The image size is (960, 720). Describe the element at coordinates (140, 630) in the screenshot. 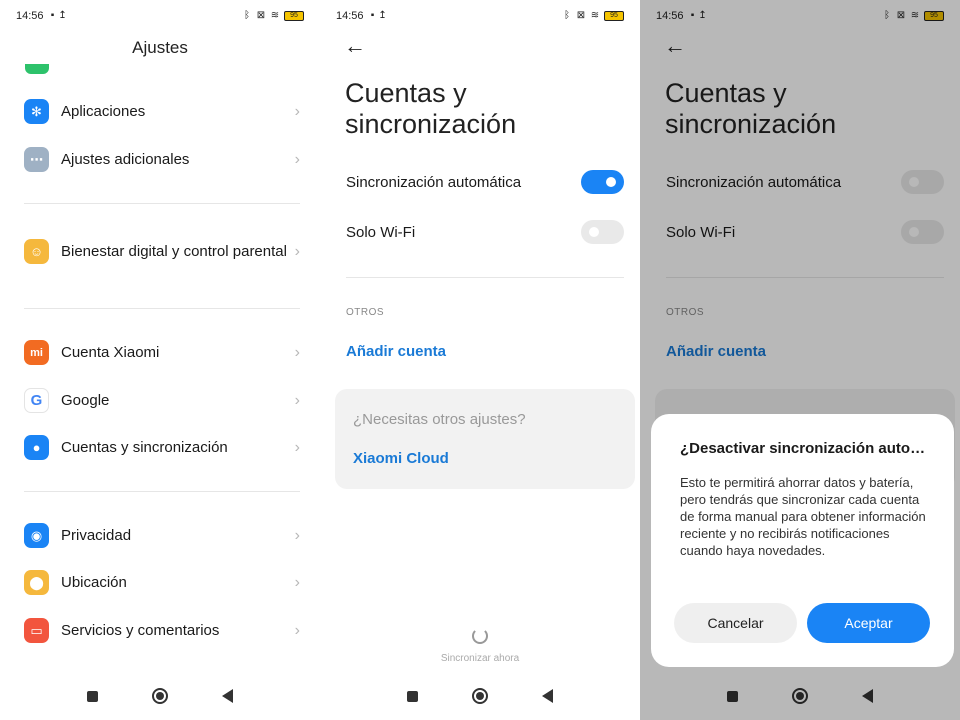

I see `settings-item-label: Servicios y comentarios` at that location.